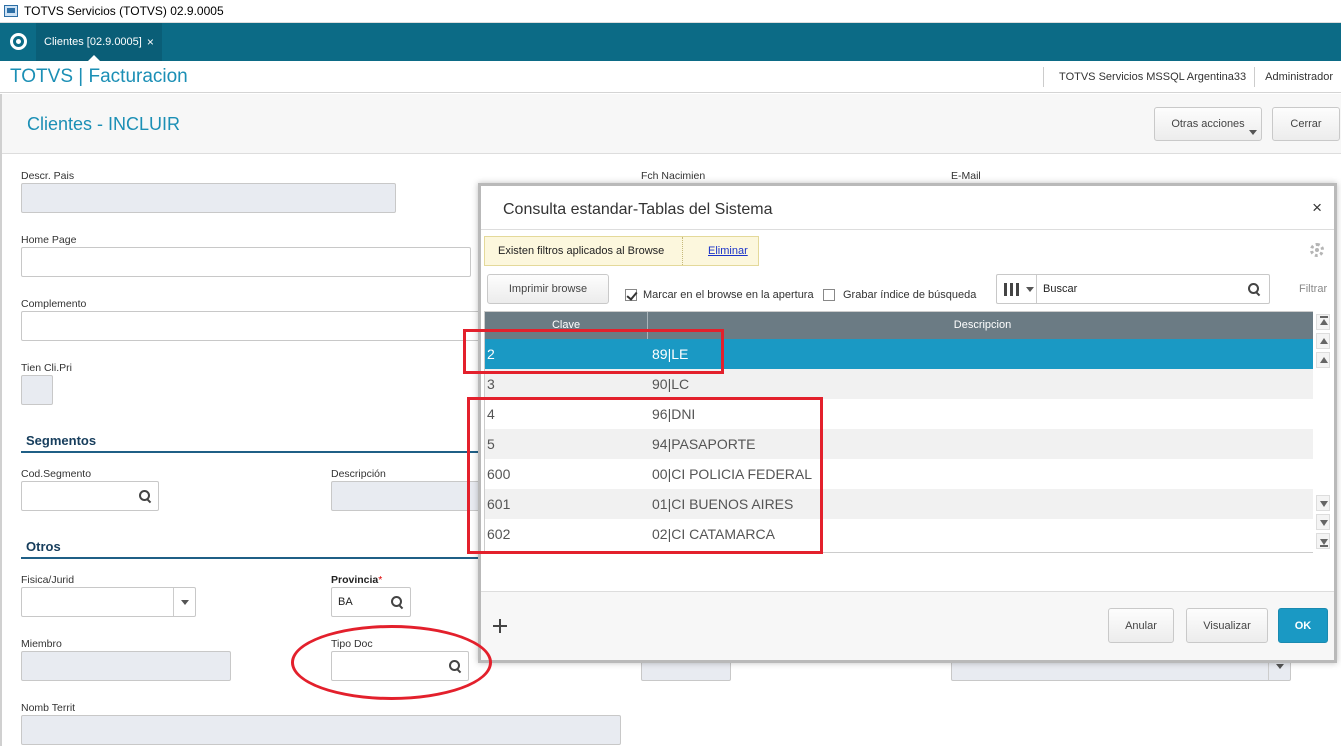 The width and height of the screenshot is (1341, 746). Describe the element at coordinates (1141, 625) in the screenshot. I see `anular-button: Anular` at that location.